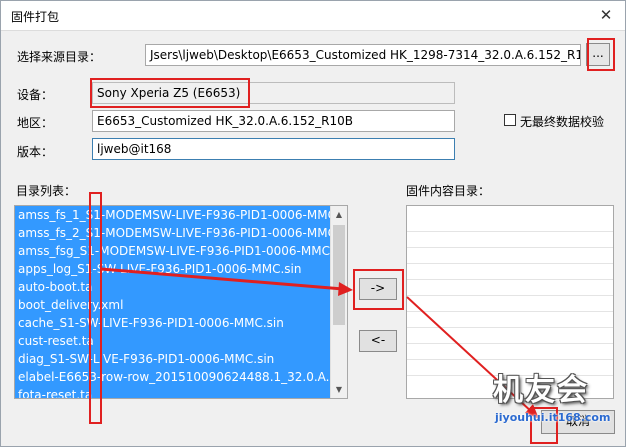  What do you see at coordinates (35, 123) in the screenshot?
I see `region-label: 地区：` at bounding box center [35, 123].